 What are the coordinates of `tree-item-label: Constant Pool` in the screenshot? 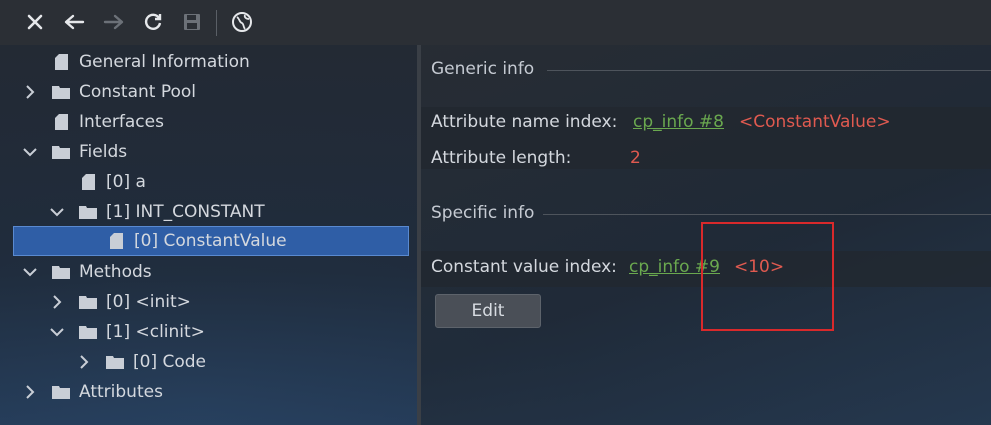 It's located at (137, 92).